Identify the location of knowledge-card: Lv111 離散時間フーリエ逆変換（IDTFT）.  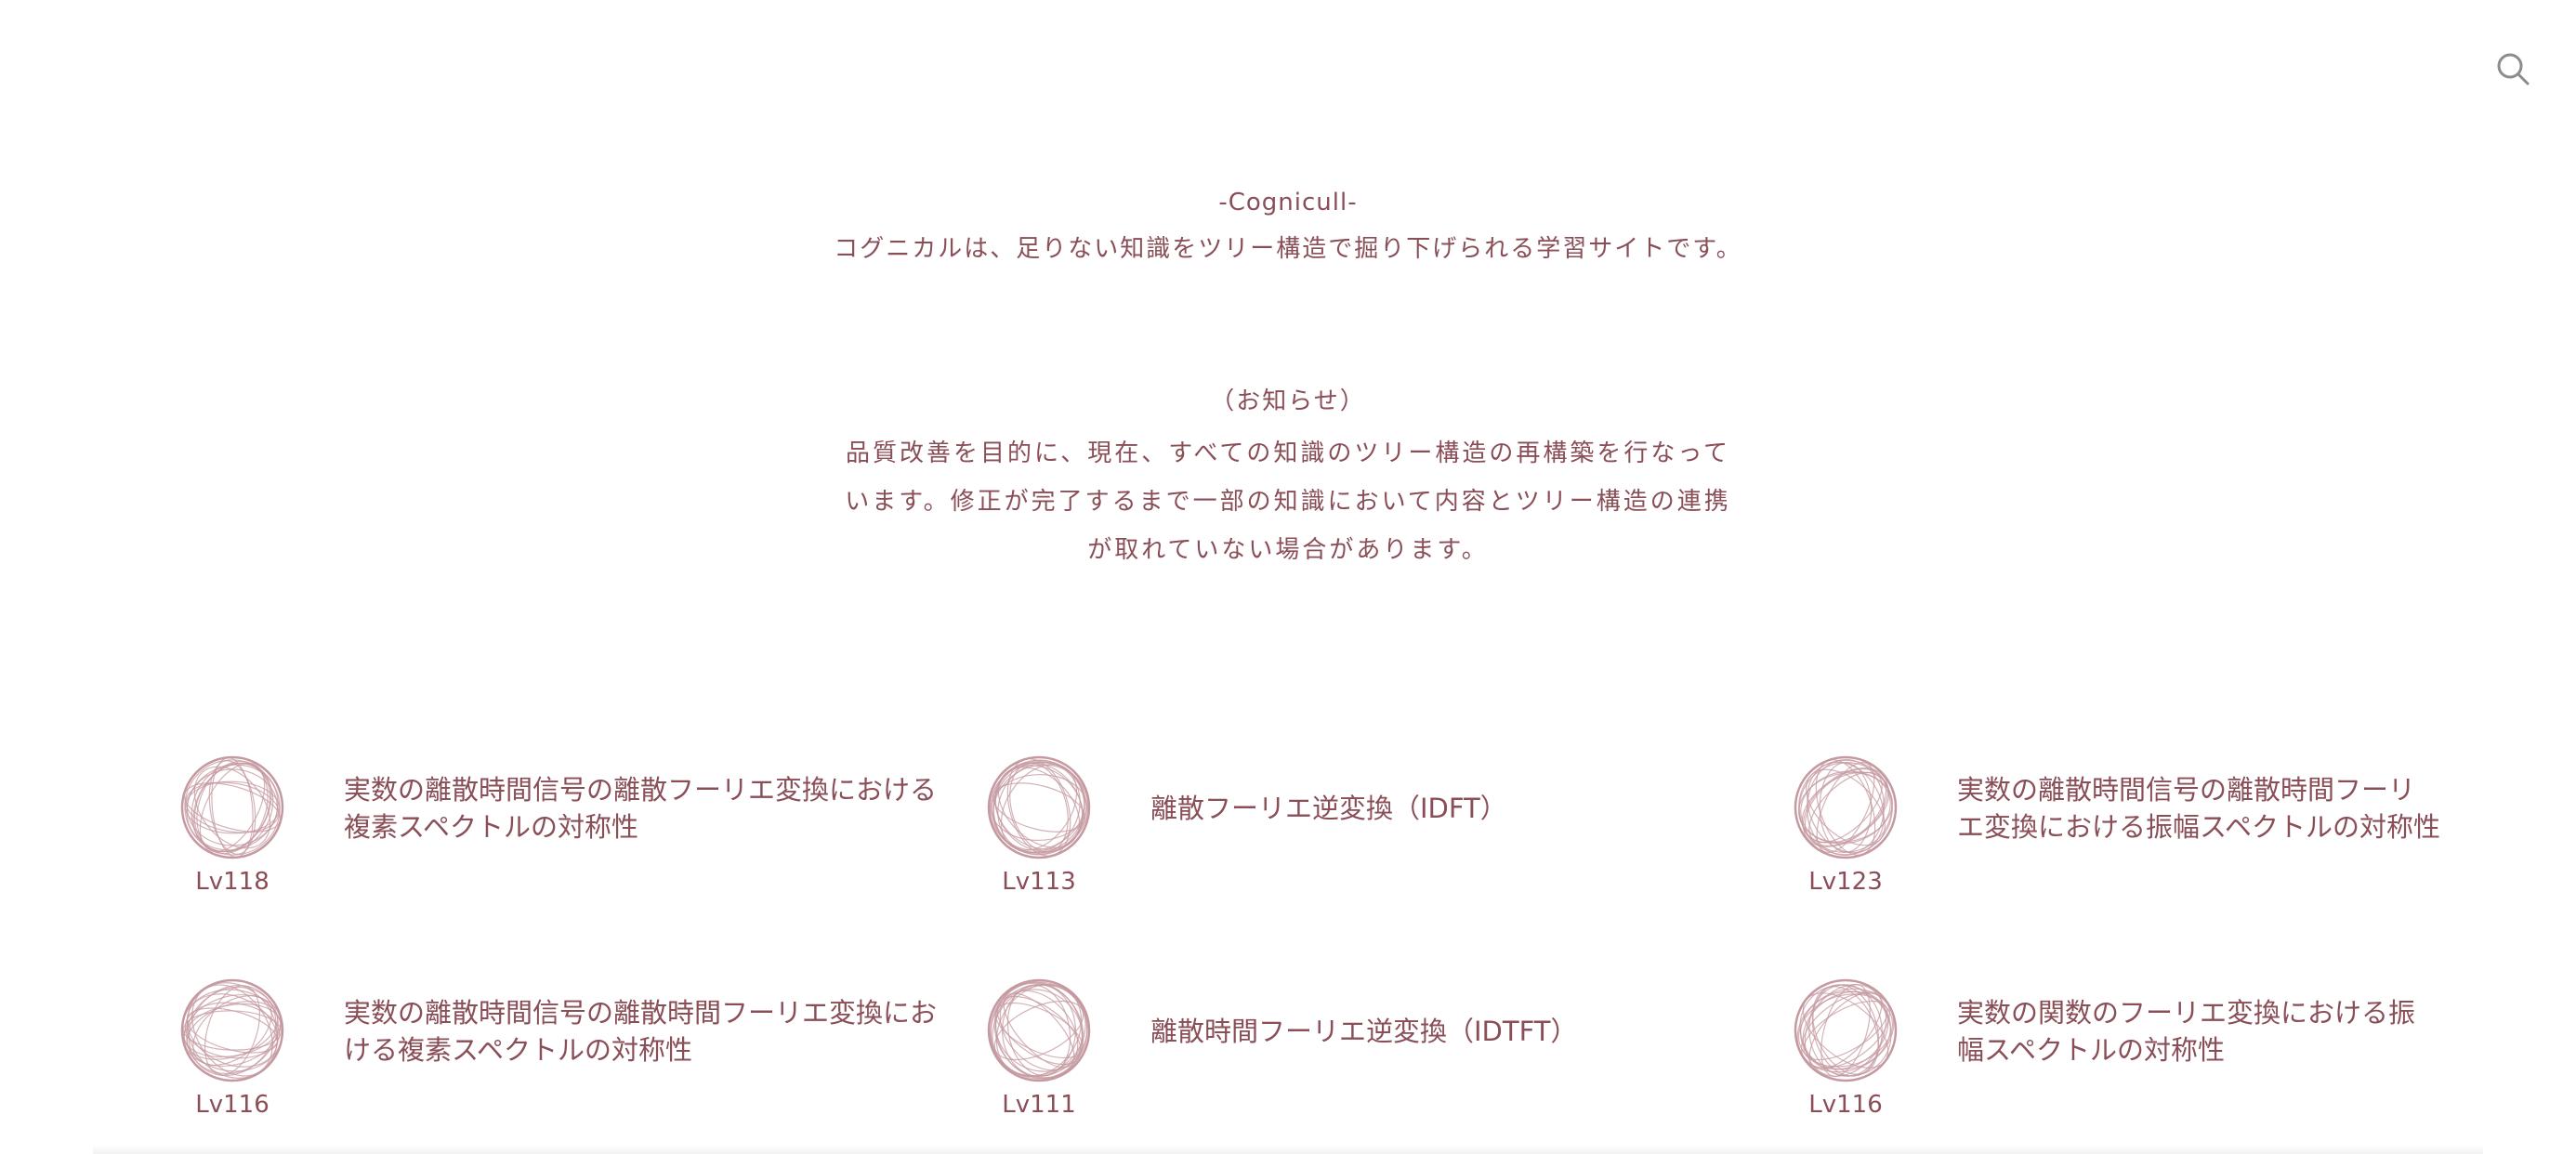
(1386, 1065).